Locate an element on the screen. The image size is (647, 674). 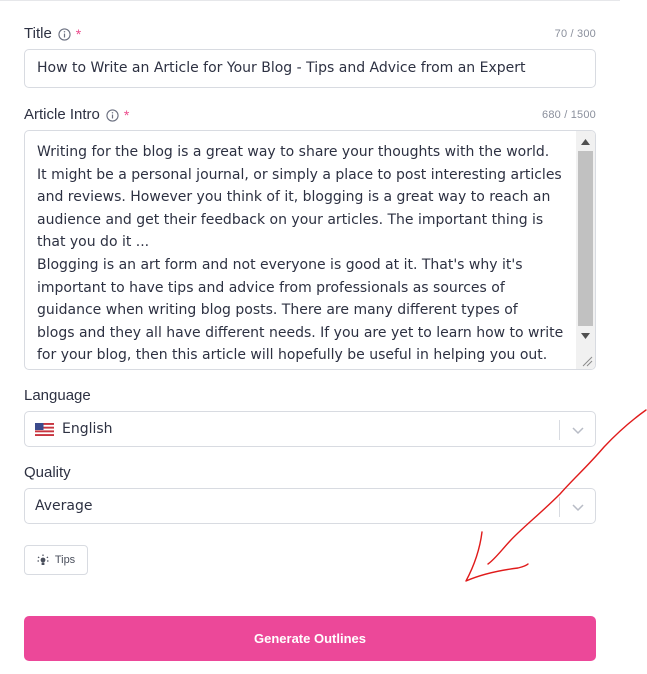
tips-button-label: Tips is located at coordinates (65, 560).